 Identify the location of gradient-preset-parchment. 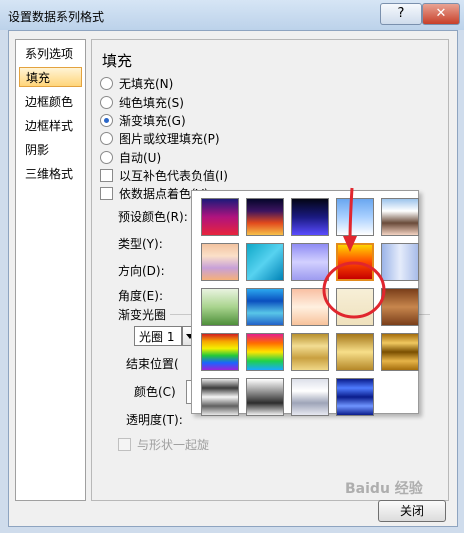
(355, 307).